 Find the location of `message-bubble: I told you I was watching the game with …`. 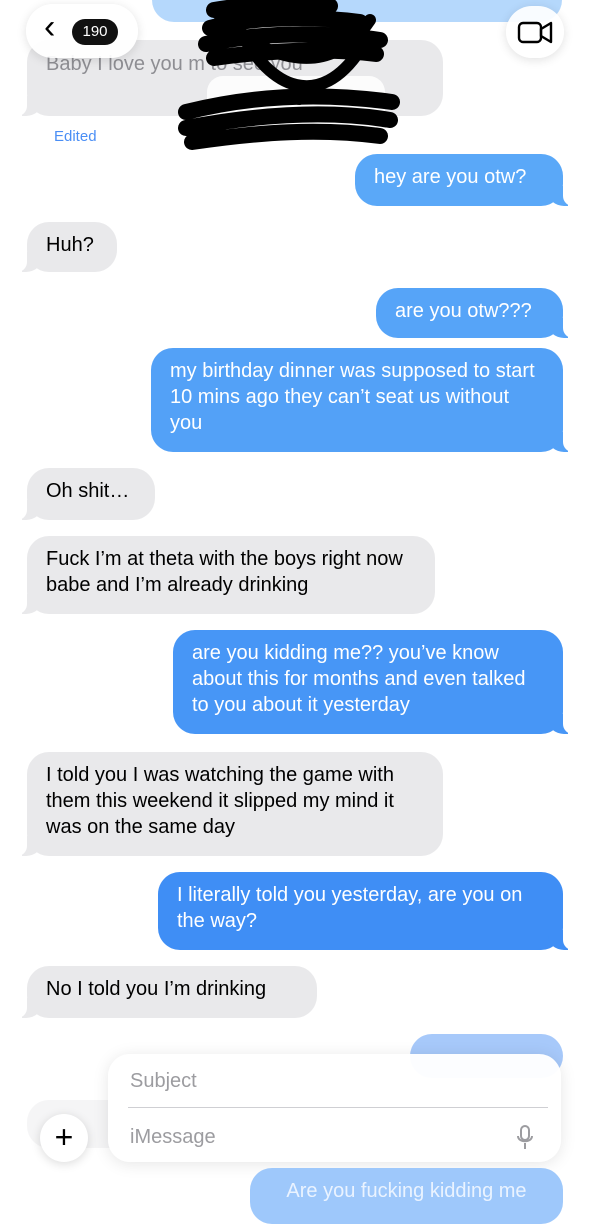

message-bubble: I told you I was watching the game with … is located at coordinates (230, 804).